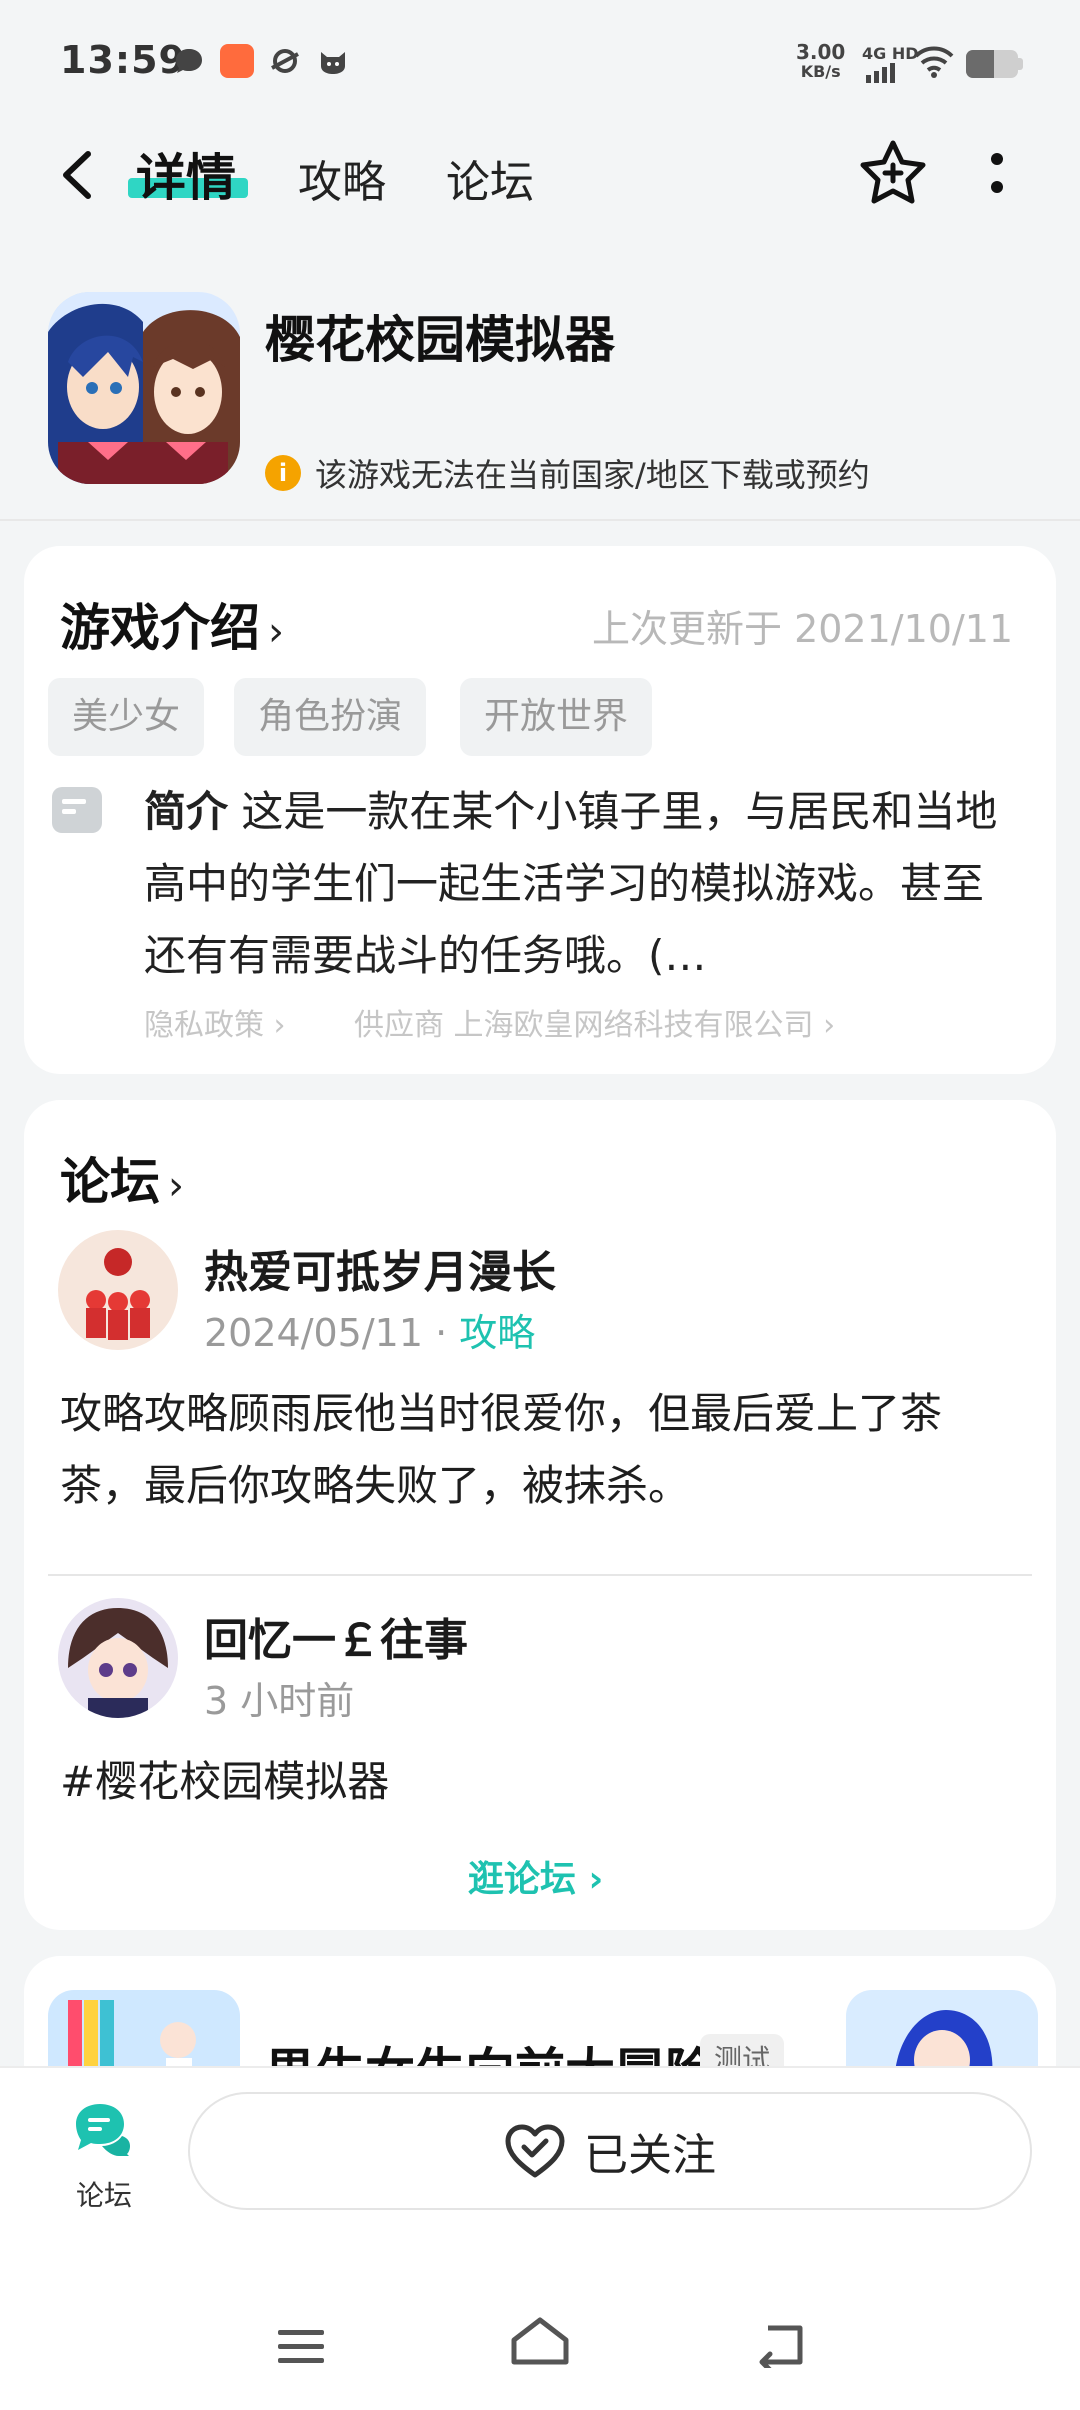 This screenshot has width=1080, height=2410. I want to click on network-label: 4G HD, so click(890, 53).